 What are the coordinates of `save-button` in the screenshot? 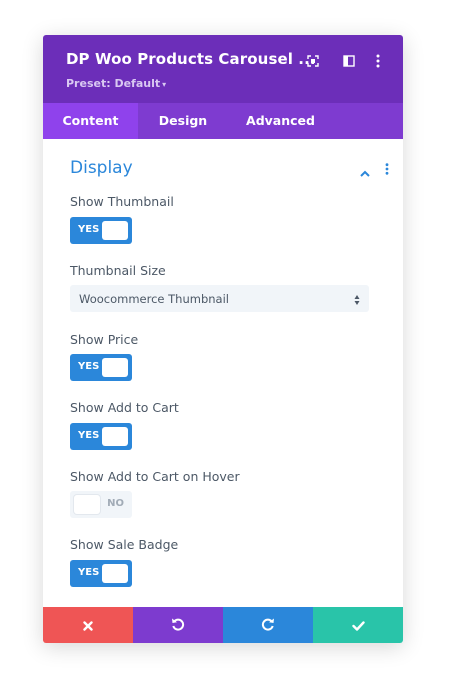 It's located at (358, 625).